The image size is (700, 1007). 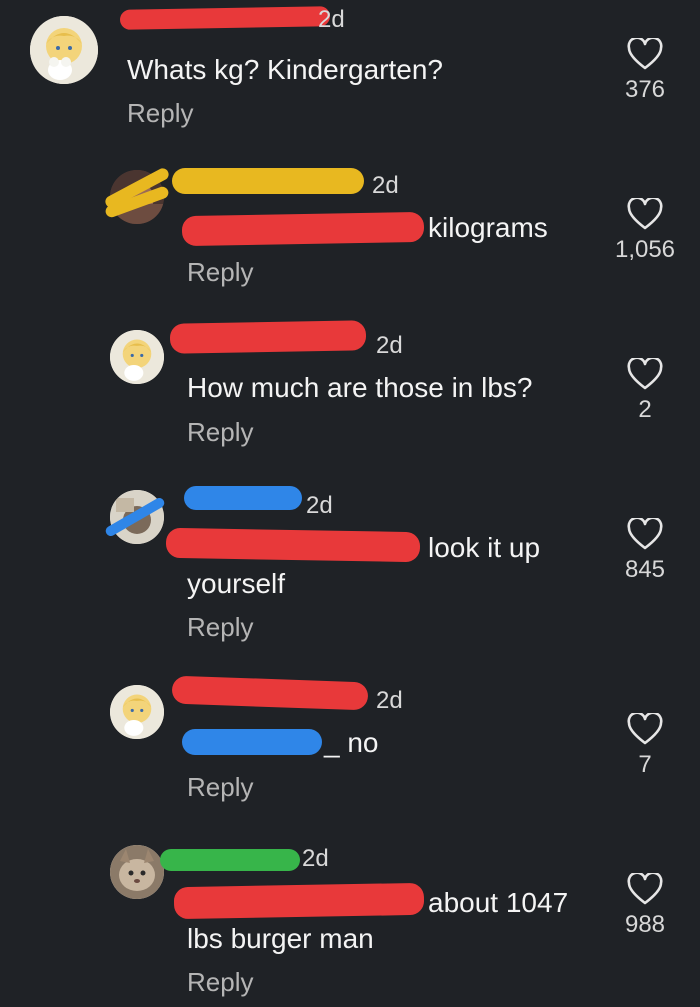 I want to click on comment-text: kilograms, so click(x=488, y=227).